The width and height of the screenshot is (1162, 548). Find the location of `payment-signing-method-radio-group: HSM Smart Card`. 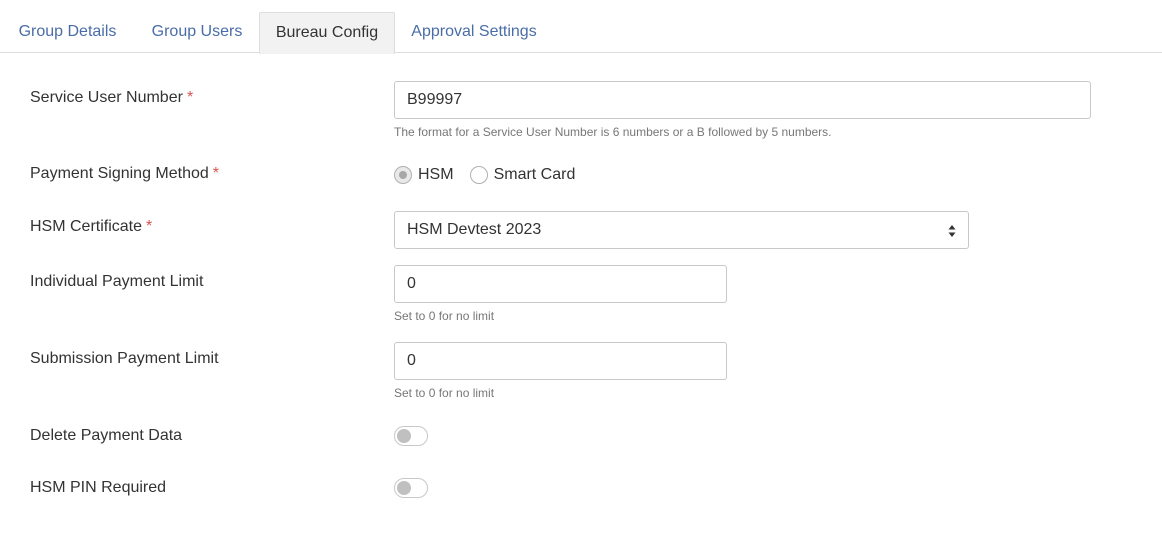

payment-signing-method-radio-group: HSM Smart Card is located at coordinates (492, 175).